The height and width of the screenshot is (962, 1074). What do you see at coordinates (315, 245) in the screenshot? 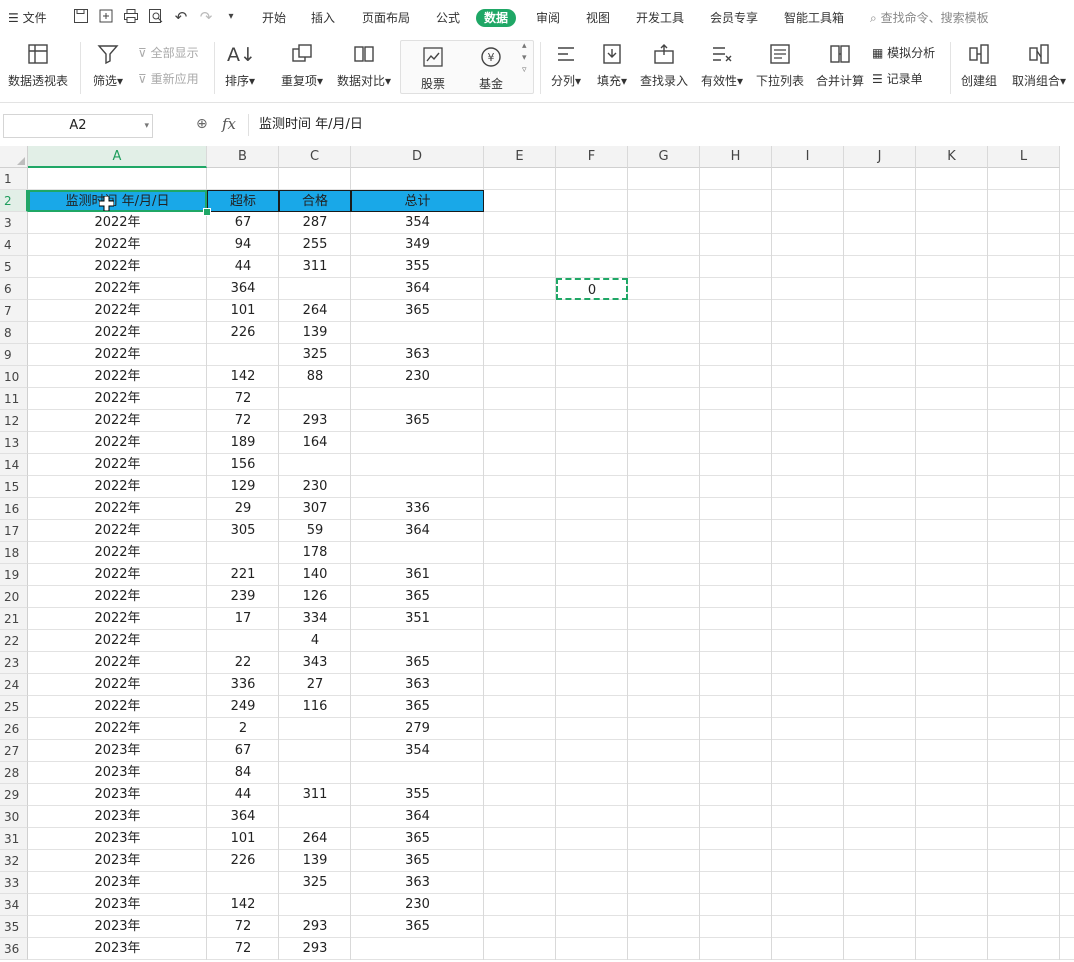
I see `table-cell: 255` at bounding box center [315, 245].